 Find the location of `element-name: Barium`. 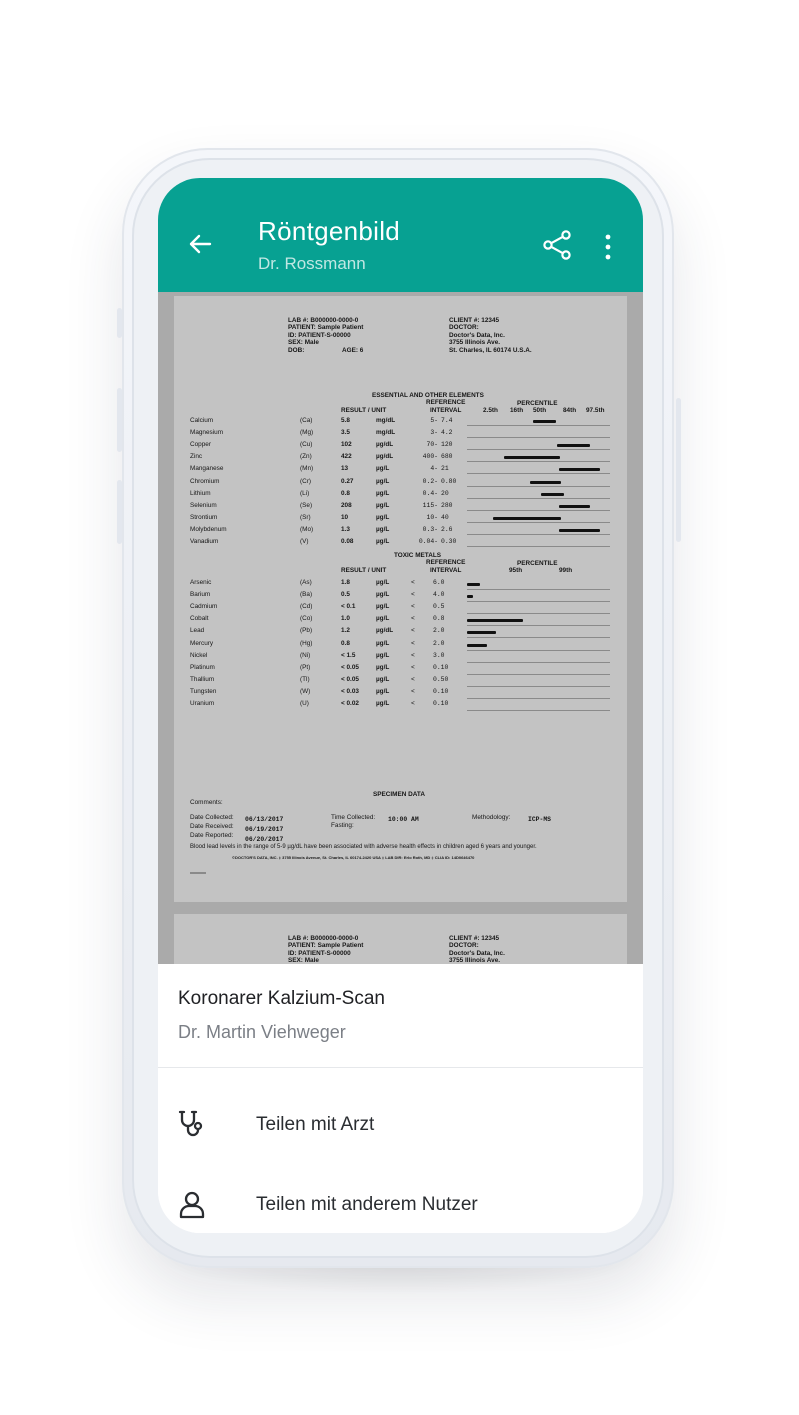

element-name: Barium is located at coordinates (200, 595).